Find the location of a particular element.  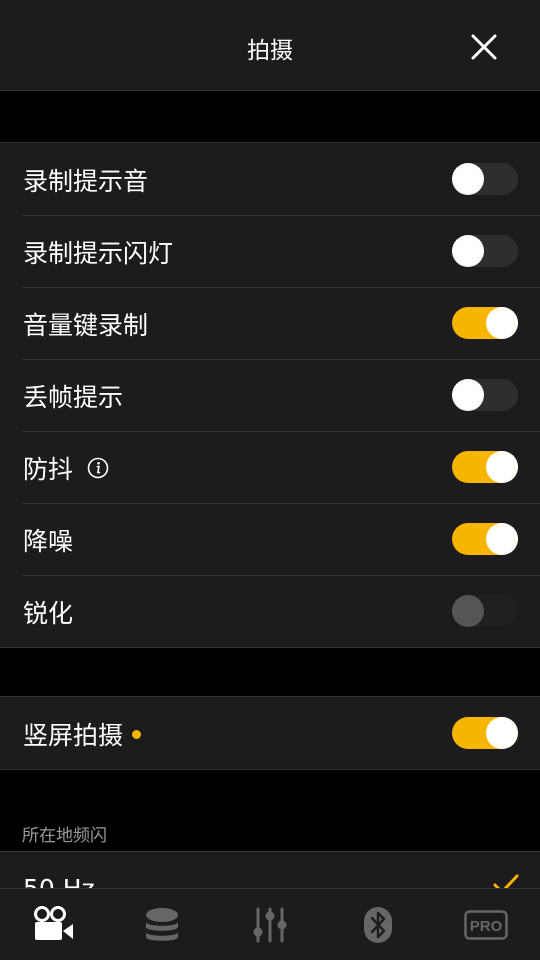

setting-row-stabilization: 防抖 is located at coordinates (270, 467).